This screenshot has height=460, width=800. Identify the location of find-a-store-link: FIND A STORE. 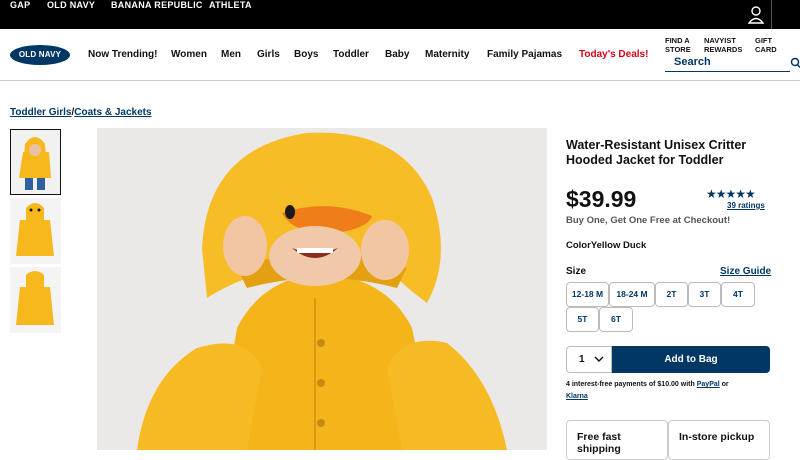
(678, 45).